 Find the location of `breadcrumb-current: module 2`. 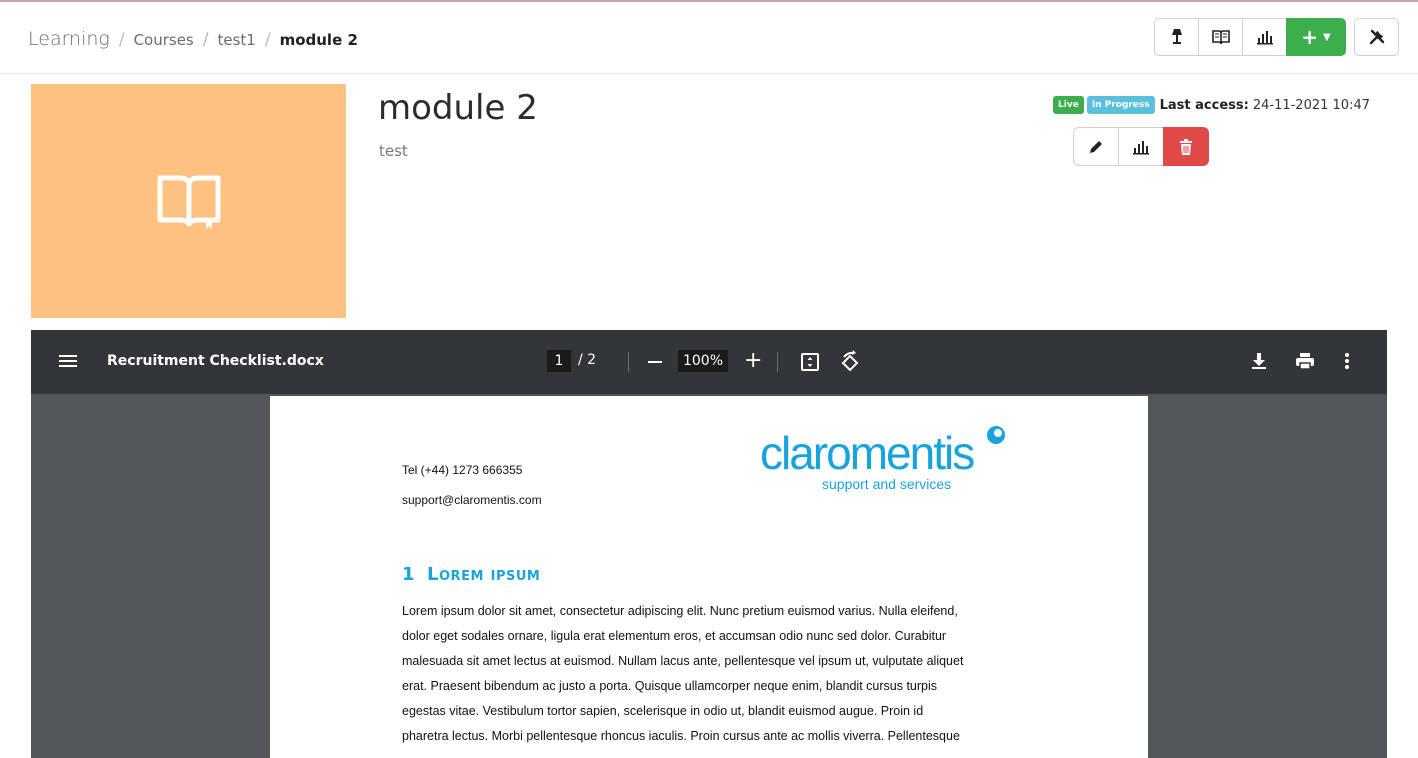

breadcrumb-current: module 2 is located at coordinates (318, 40).